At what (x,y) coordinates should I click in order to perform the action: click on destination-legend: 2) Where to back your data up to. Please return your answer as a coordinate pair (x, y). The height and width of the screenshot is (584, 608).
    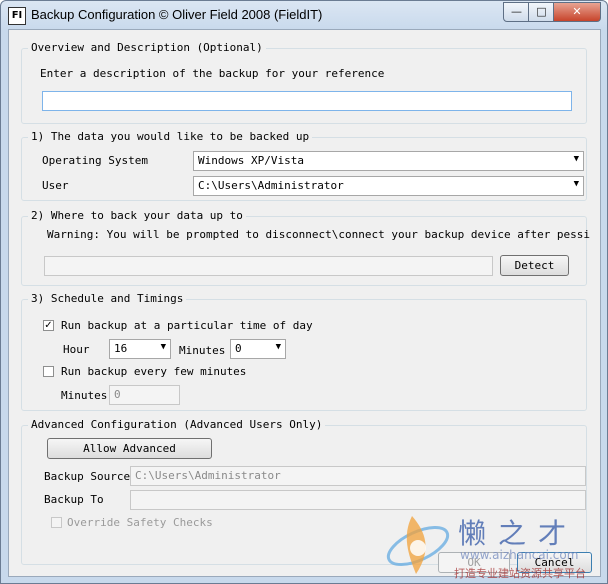
    Looking at the image, I should click on (137, 215).